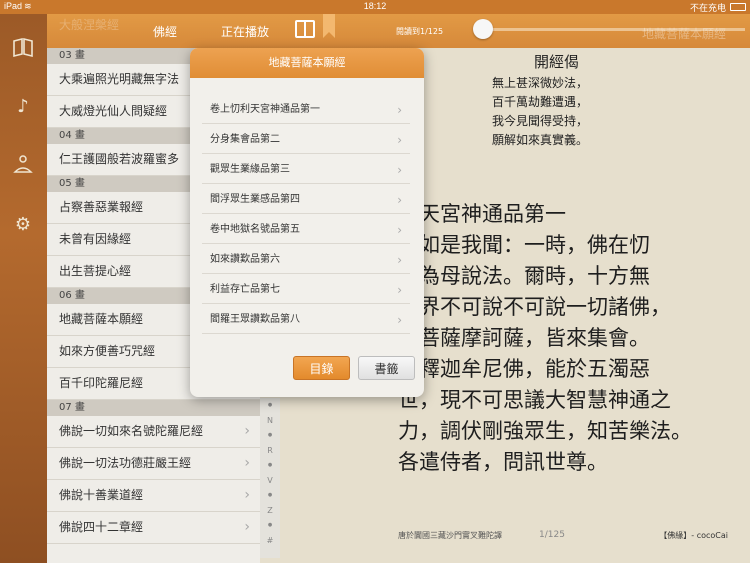 The width and height of the screenshot is (750, 563). What do you see at coordinates (307, 63) in the screenshot?
I see `popover-title: 地藏菩薩本願經` at bounding box center [307, 63].